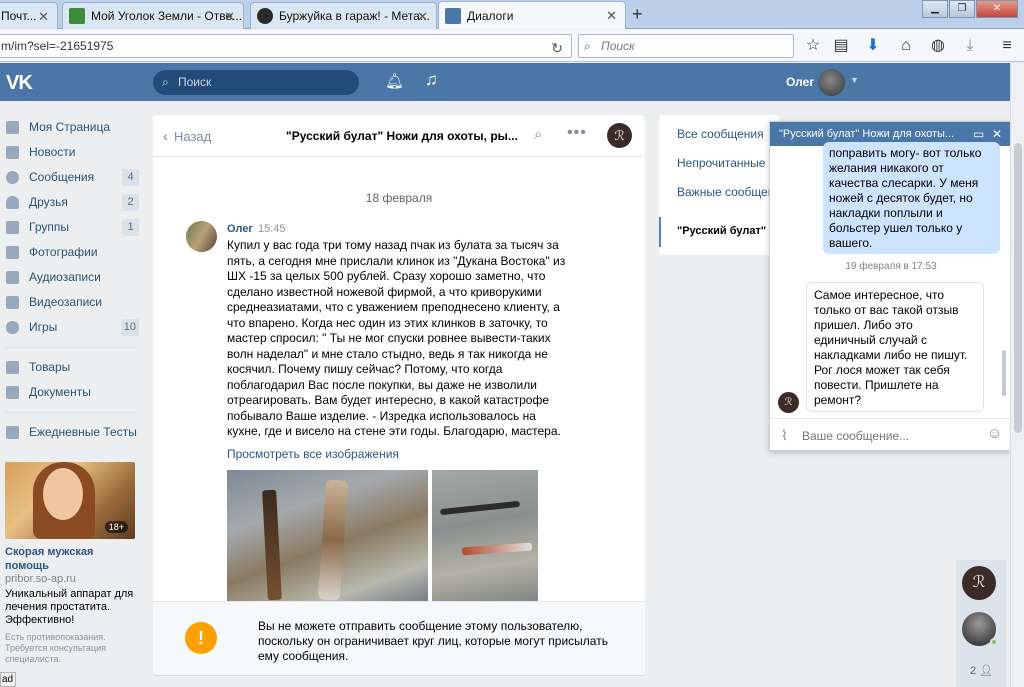 Image resolution: width=1024 pixels, height=687 pixels. Describe the element at coordinates (70, 347) in the screenshot. I see `divider` at that location.